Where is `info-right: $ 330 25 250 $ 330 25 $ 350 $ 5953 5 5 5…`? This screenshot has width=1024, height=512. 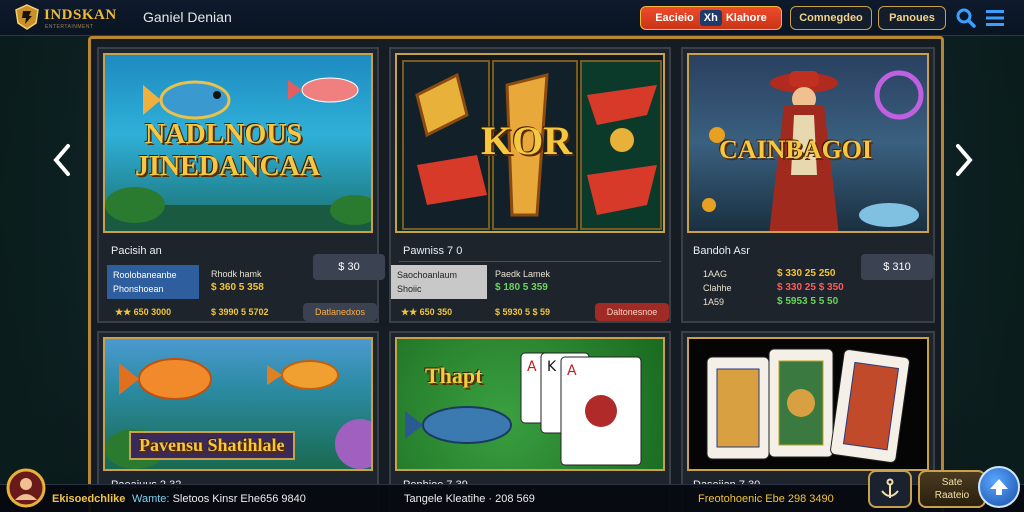
info-right: $ 330 25 250 $ 330 25 $ 350 $ 5953 5 5 5… is located at coordinates (810, 288).